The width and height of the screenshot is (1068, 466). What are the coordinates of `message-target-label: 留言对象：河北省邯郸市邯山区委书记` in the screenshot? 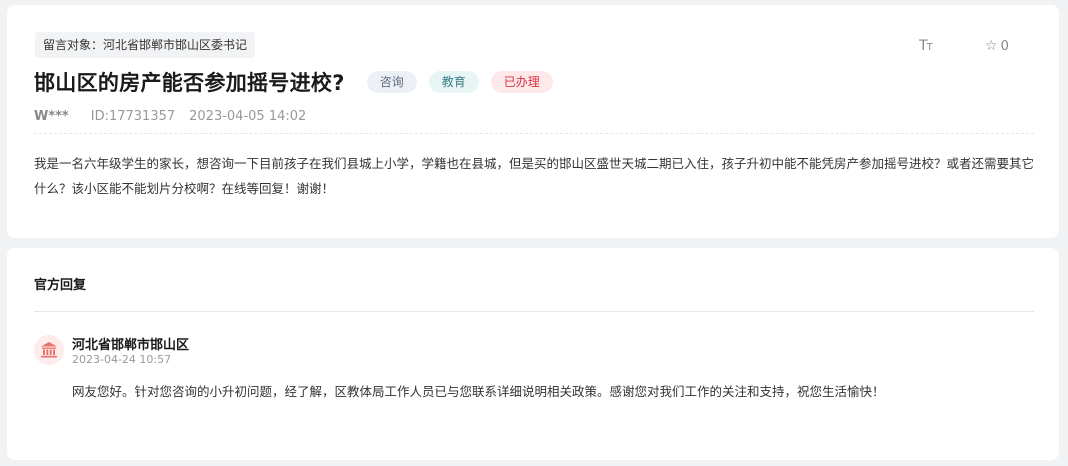 It's located at (145, 45).